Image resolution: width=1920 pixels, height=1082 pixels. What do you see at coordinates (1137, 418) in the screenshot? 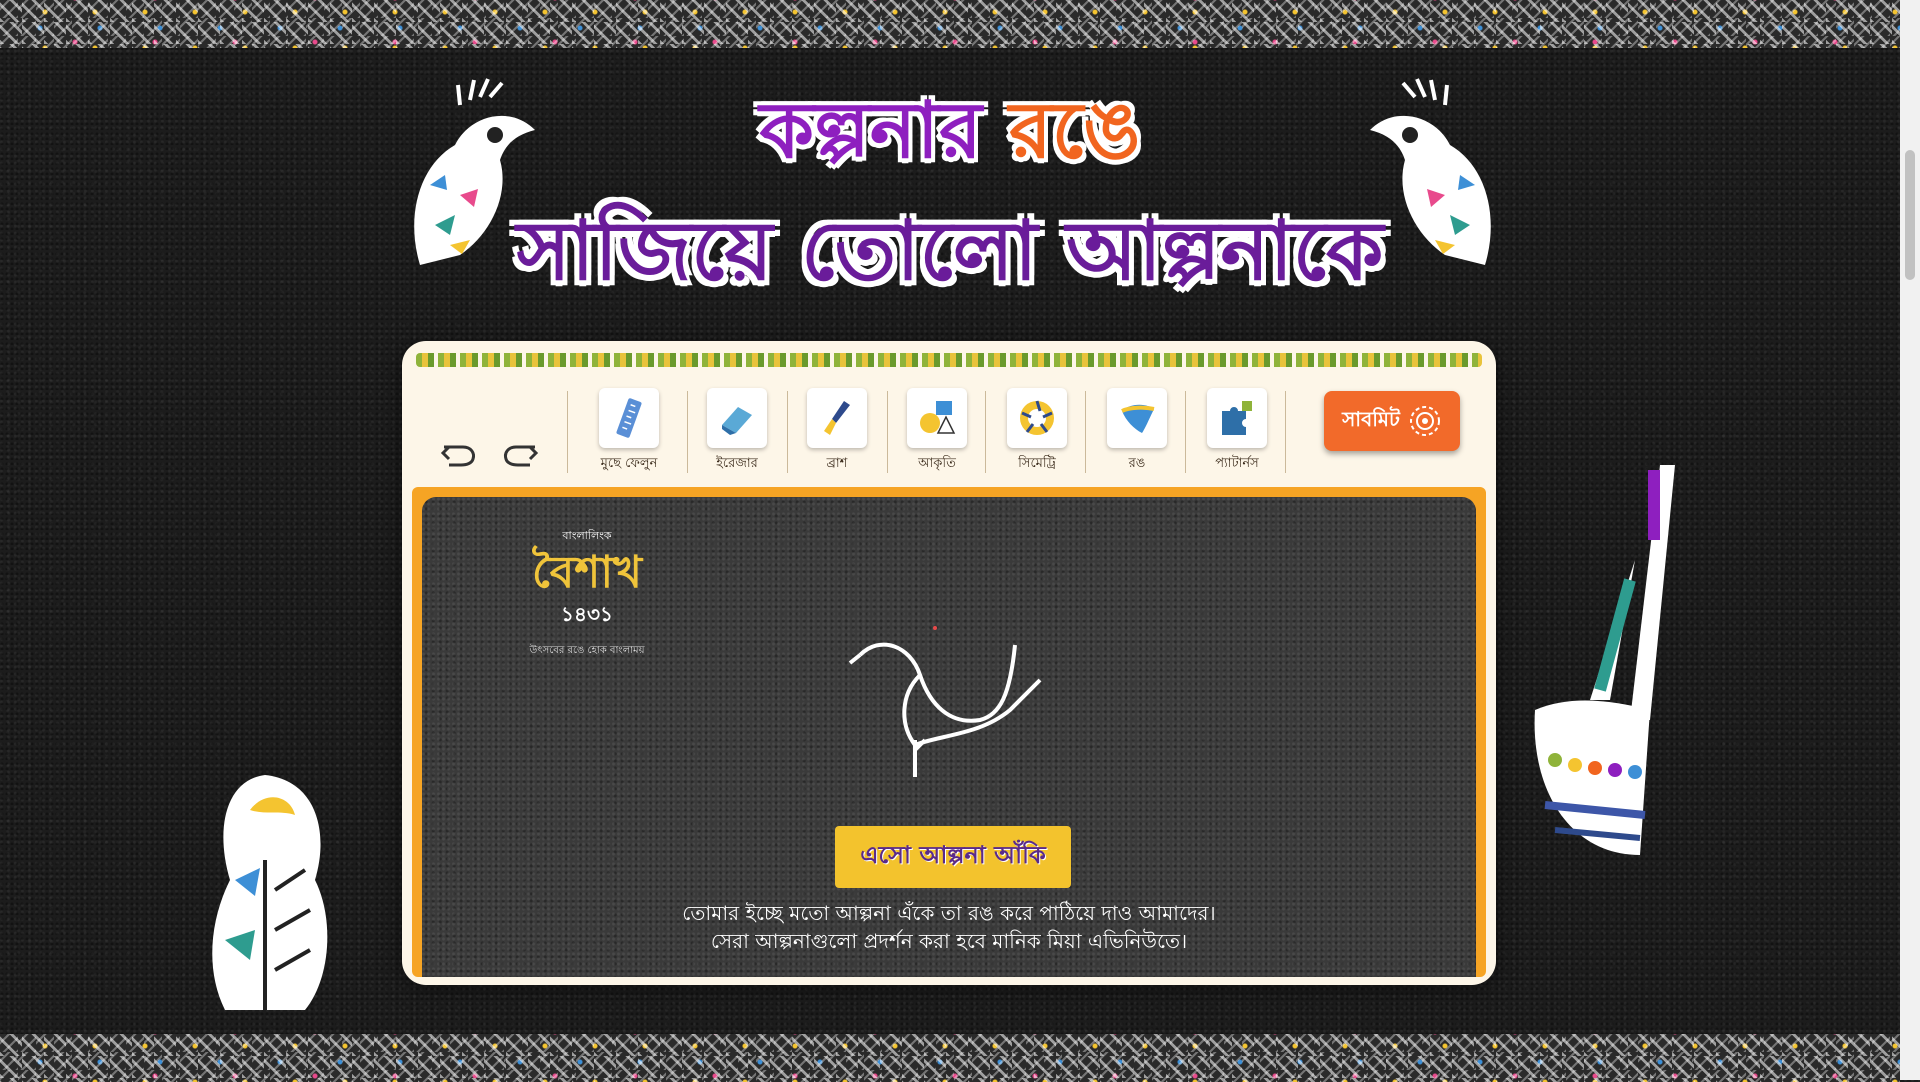
I see `color-icon` at bounding box center [1137, 418].